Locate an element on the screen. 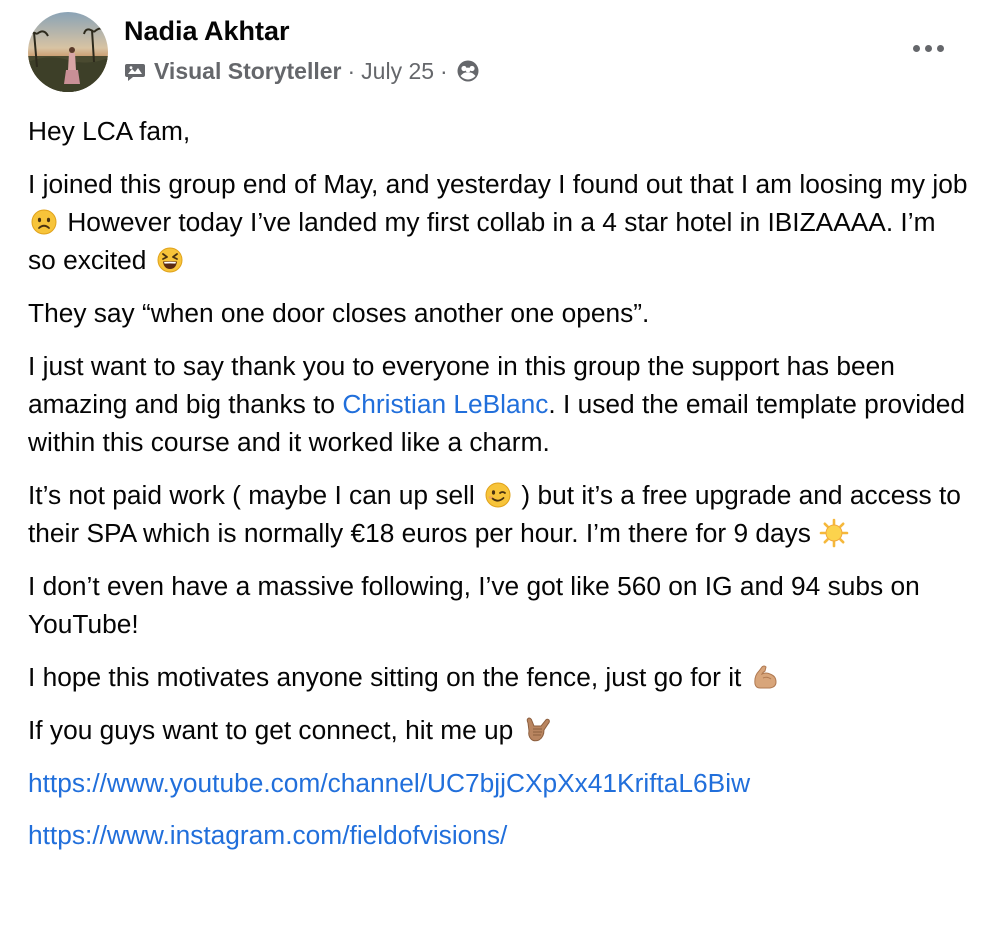  paragraph-text: It’s not paid work ( maybe I can up sell is located at coordinates (251, 495).